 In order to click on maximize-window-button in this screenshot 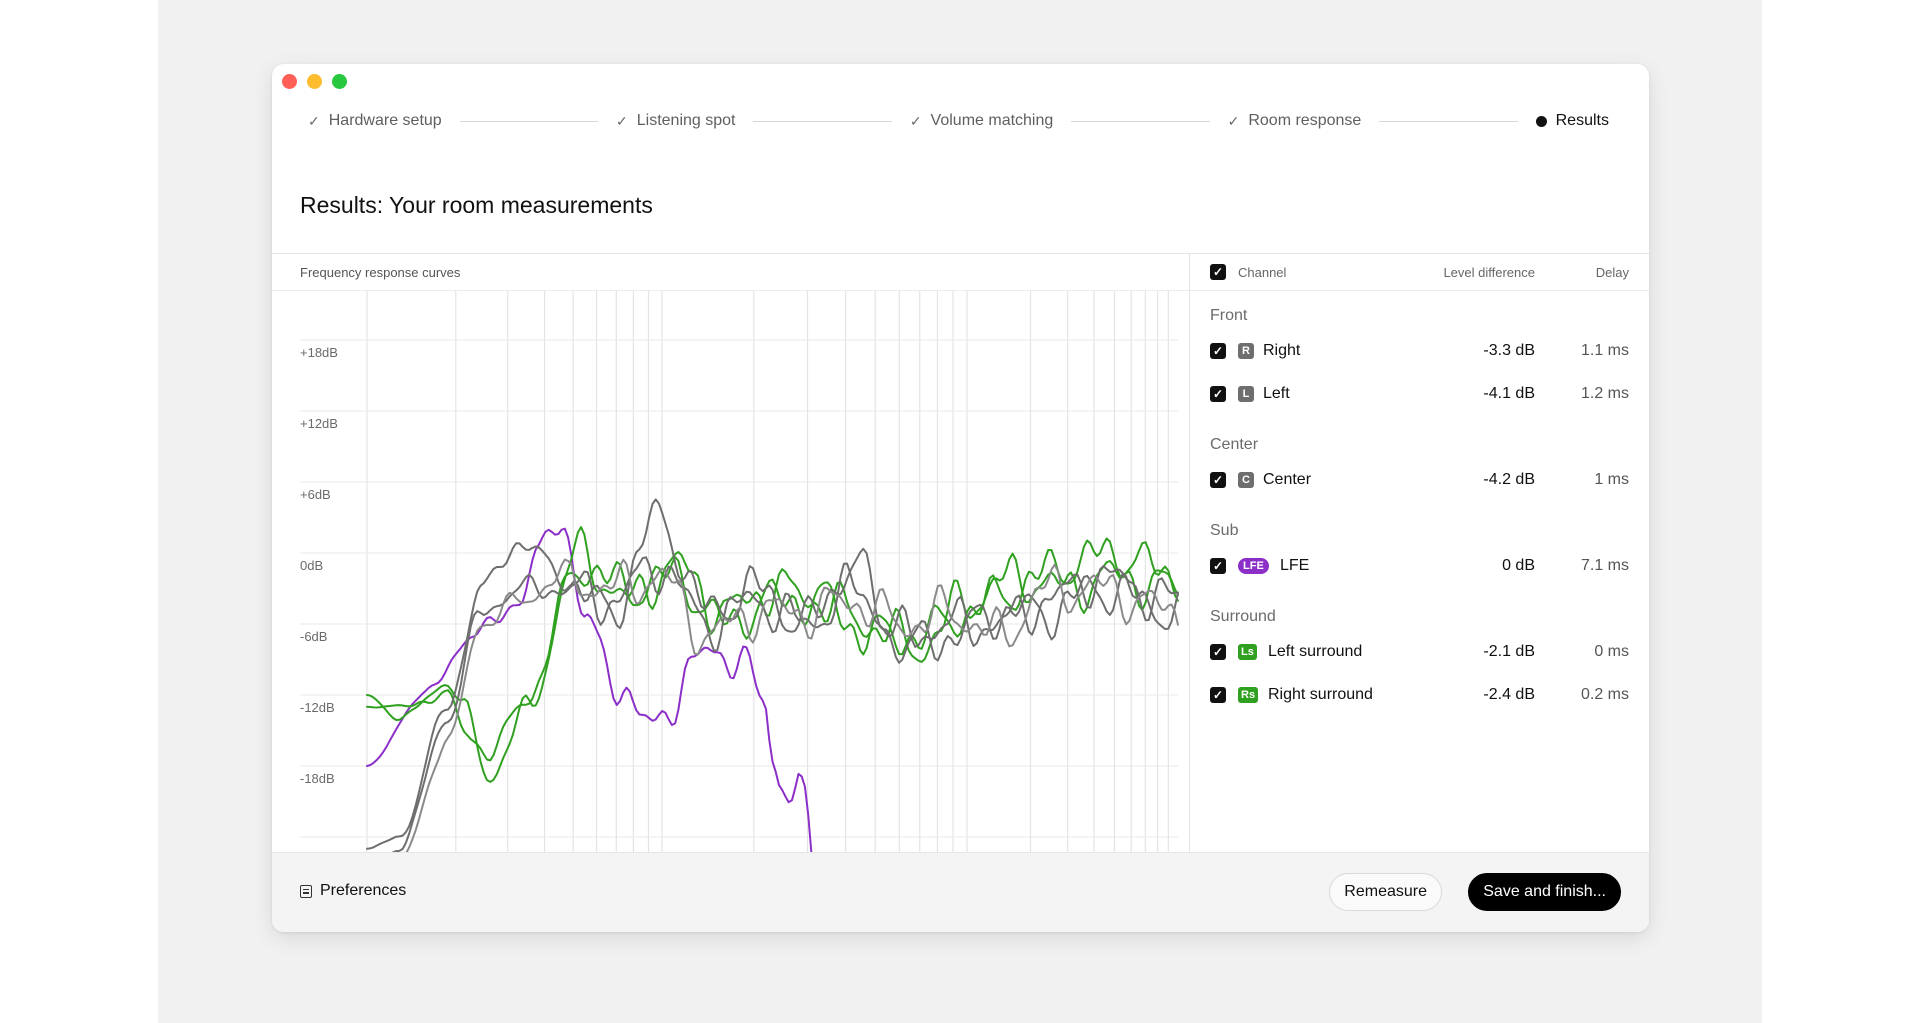, I will do `click(339, 81)`.